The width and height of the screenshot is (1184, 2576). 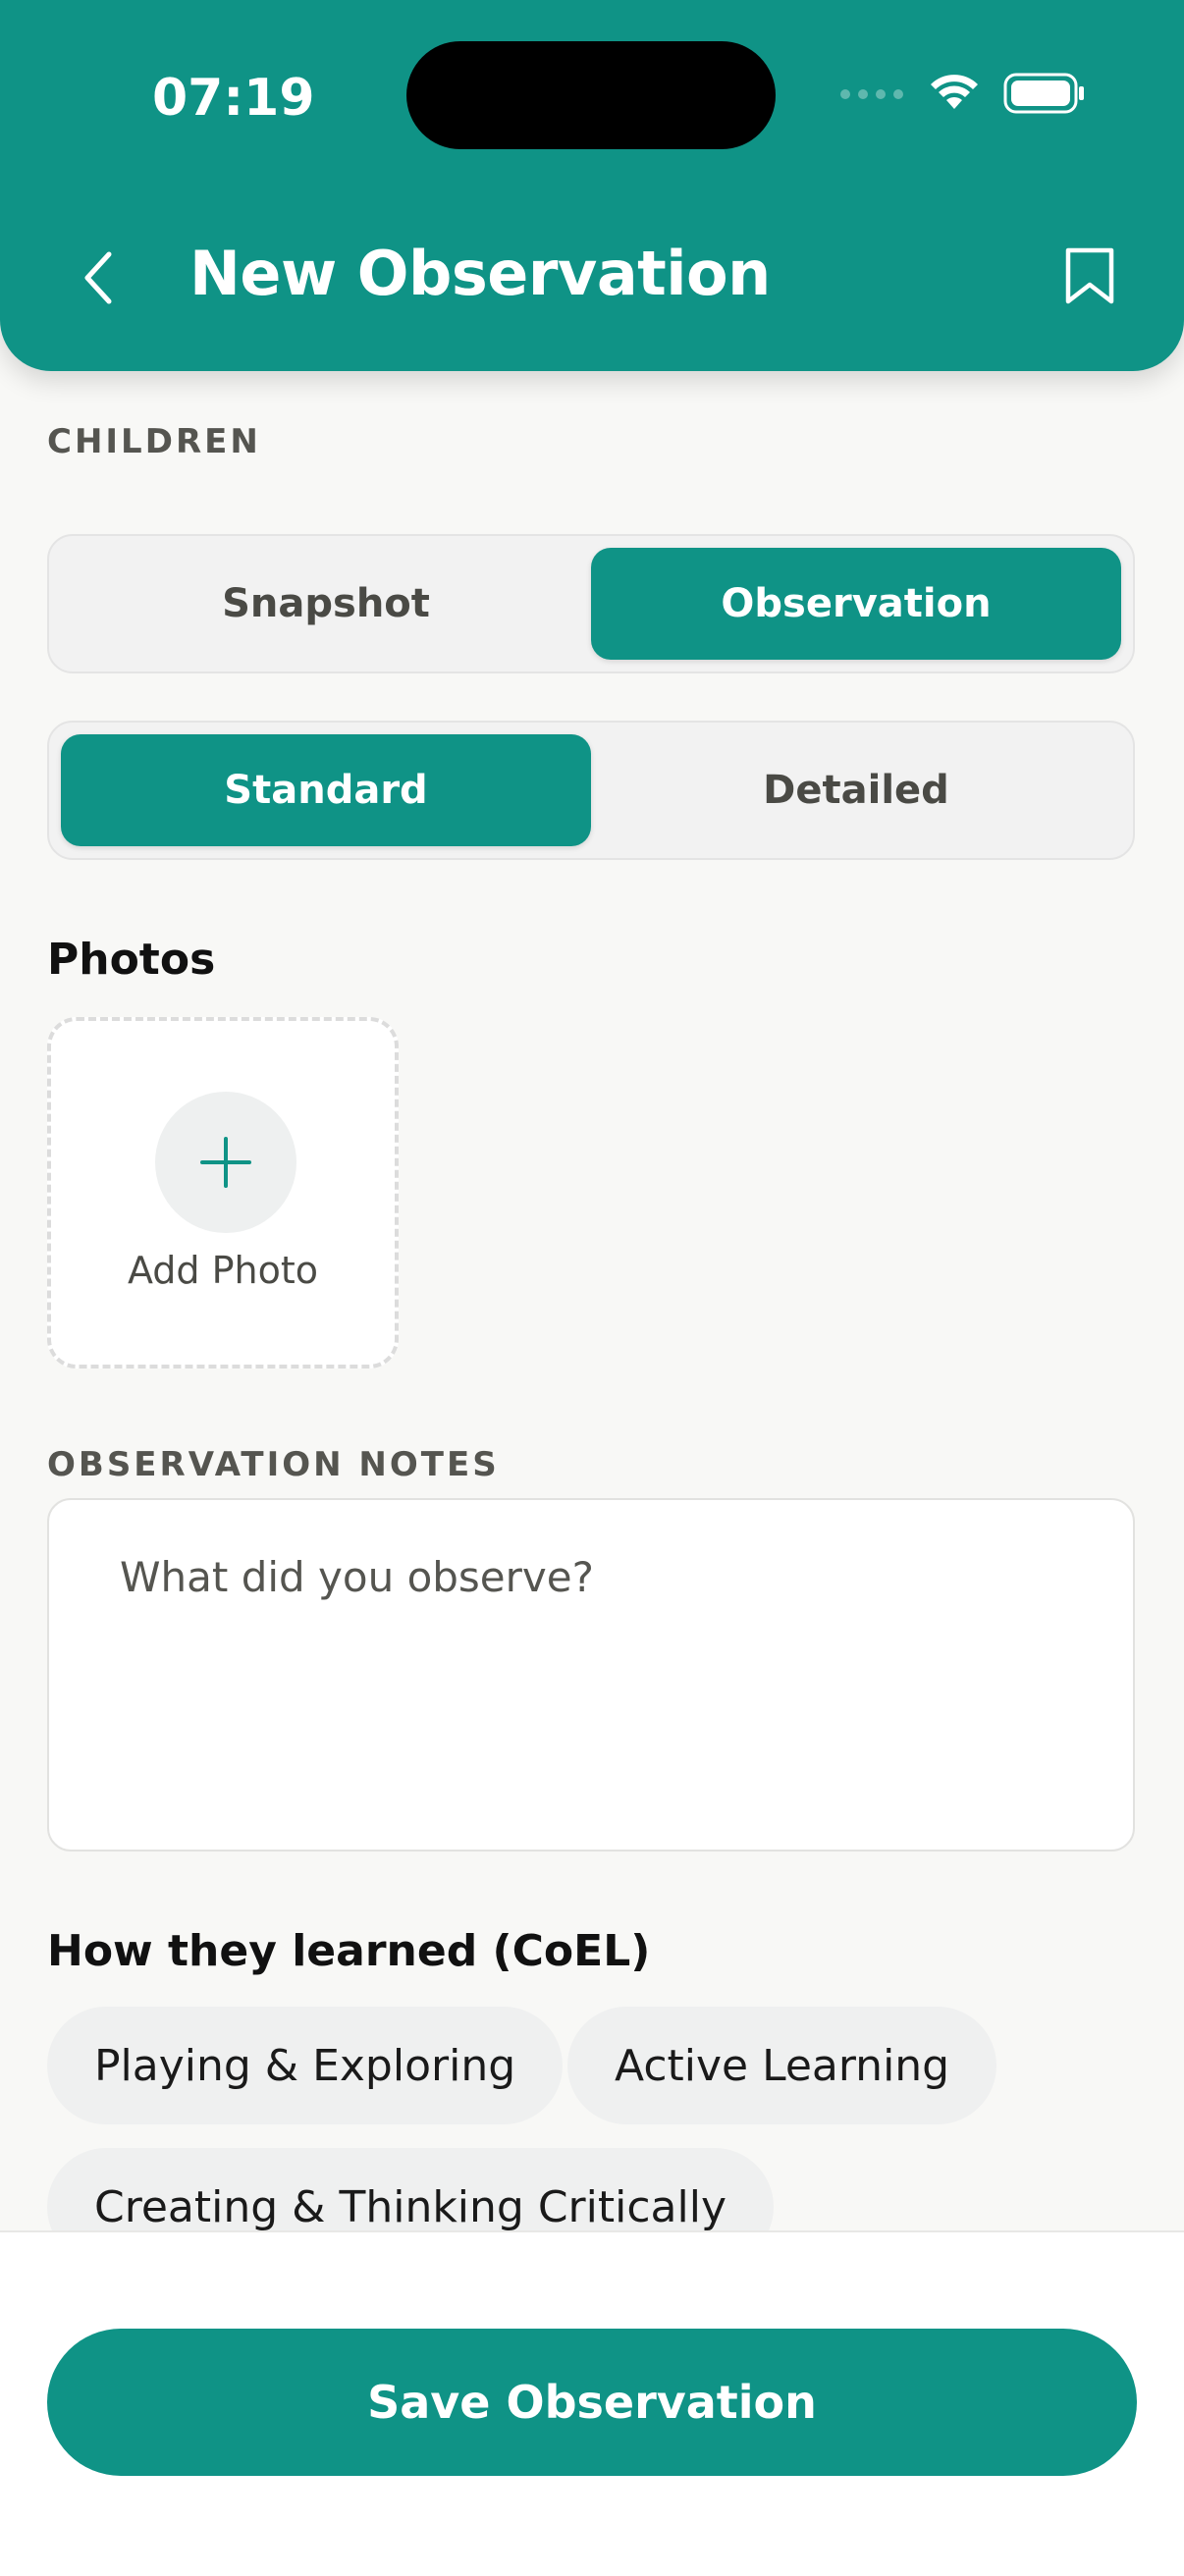 What do you see at coordinates (591, 95) in the screenshot?
I see `dynamic-island` at bounding box center [591, 95].